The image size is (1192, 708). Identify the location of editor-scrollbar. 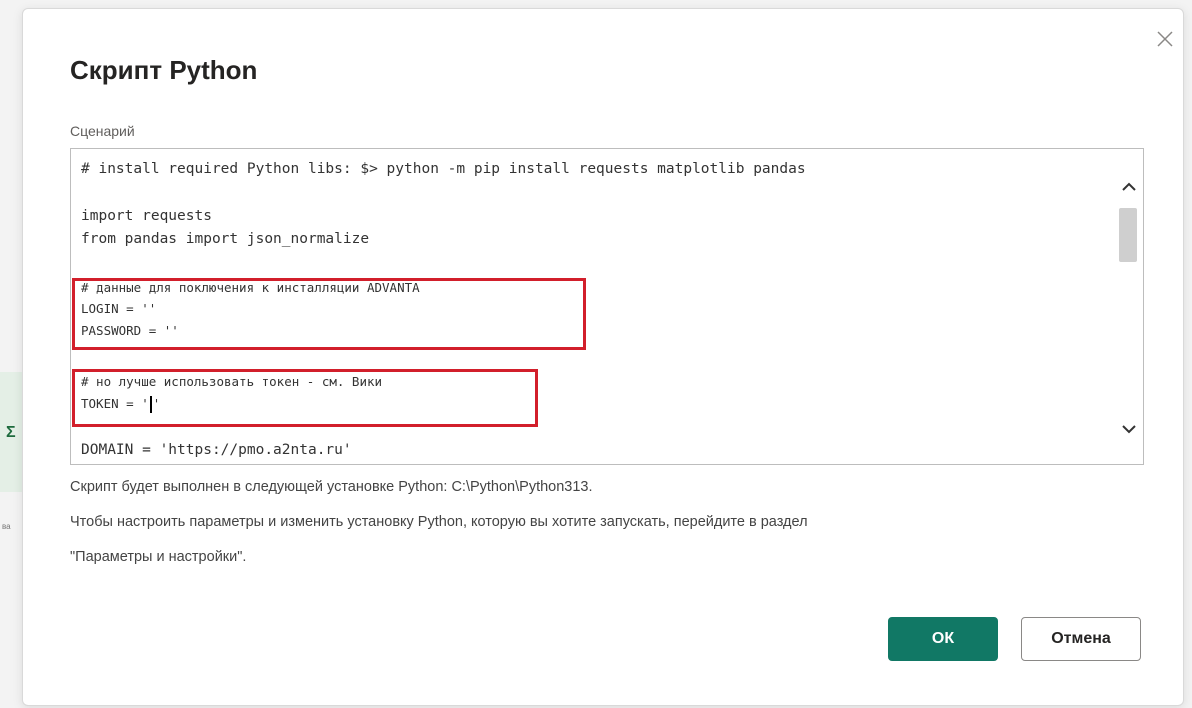
(1128, 306).